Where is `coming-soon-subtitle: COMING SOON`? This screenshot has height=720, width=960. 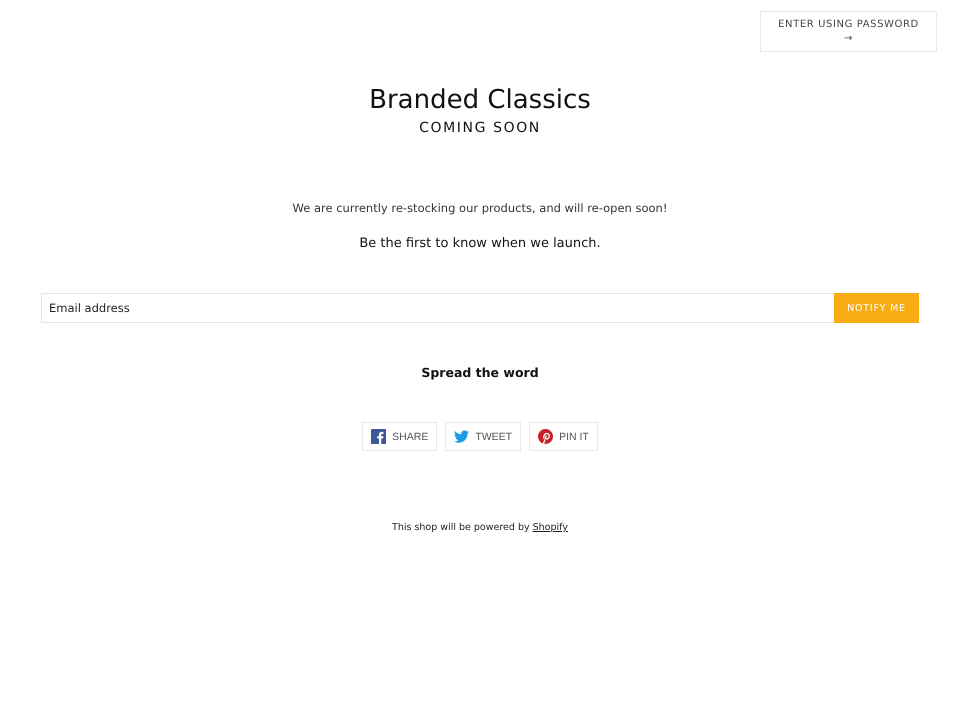 coming-soon-subtitle: COMING SOON is located at coordinates (480, 128).